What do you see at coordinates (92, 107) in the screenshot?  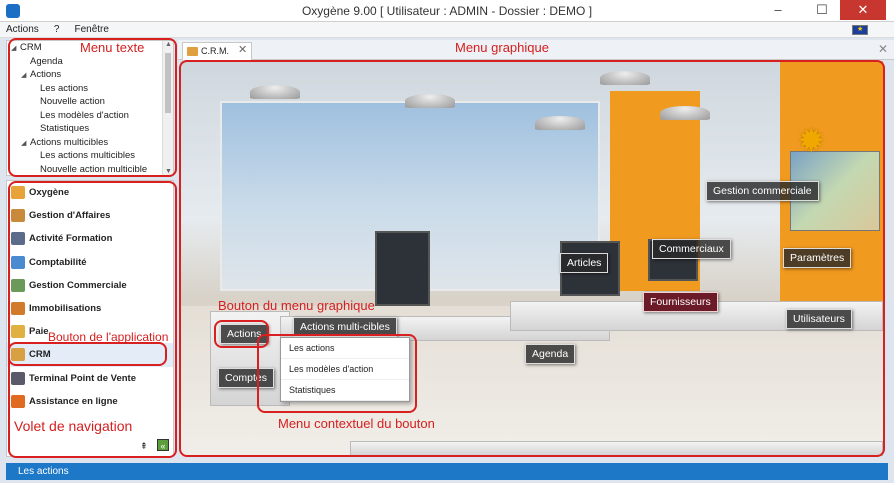 I see `annotation-menu-texte-box` at bounding box center [92, 107].